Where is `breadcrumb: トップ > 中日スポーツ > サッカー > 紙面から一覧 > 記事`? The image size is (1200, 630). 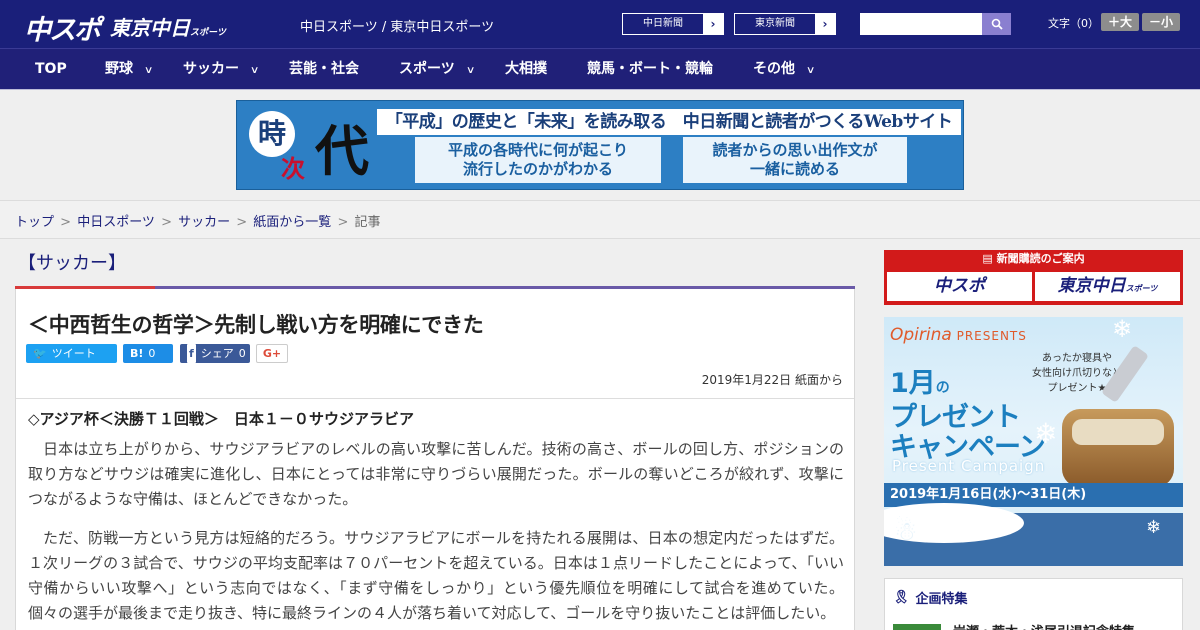 breadcrumb: トップ > 中日スポーツ > サッカー > 紙面から一覧 > 記事 is located at coordinates (198, 222).